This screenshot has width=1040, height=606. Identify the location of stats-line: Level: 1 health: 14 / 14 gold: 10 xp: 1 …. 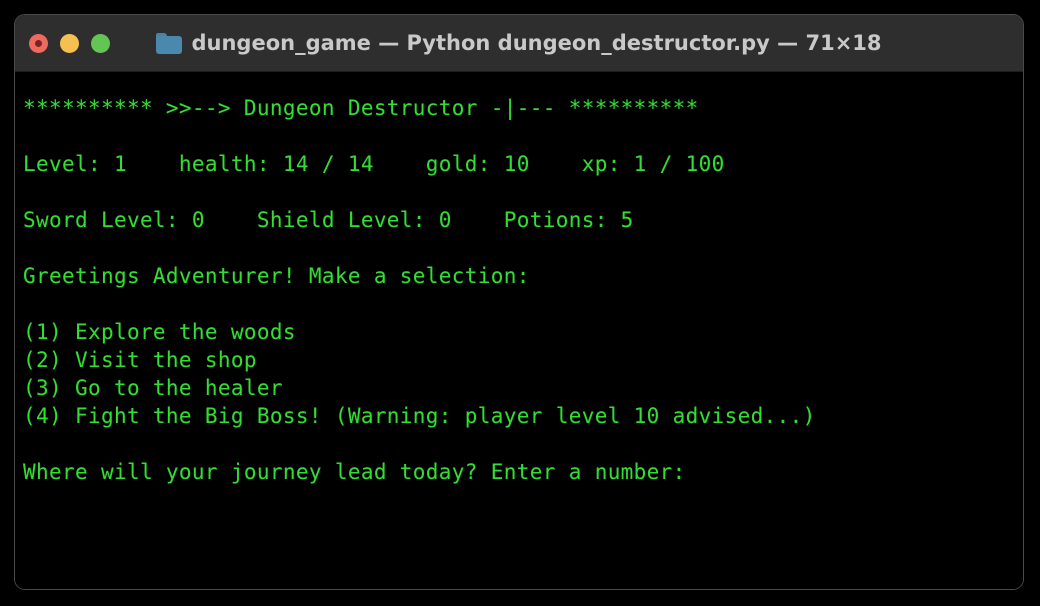
(374, 164).